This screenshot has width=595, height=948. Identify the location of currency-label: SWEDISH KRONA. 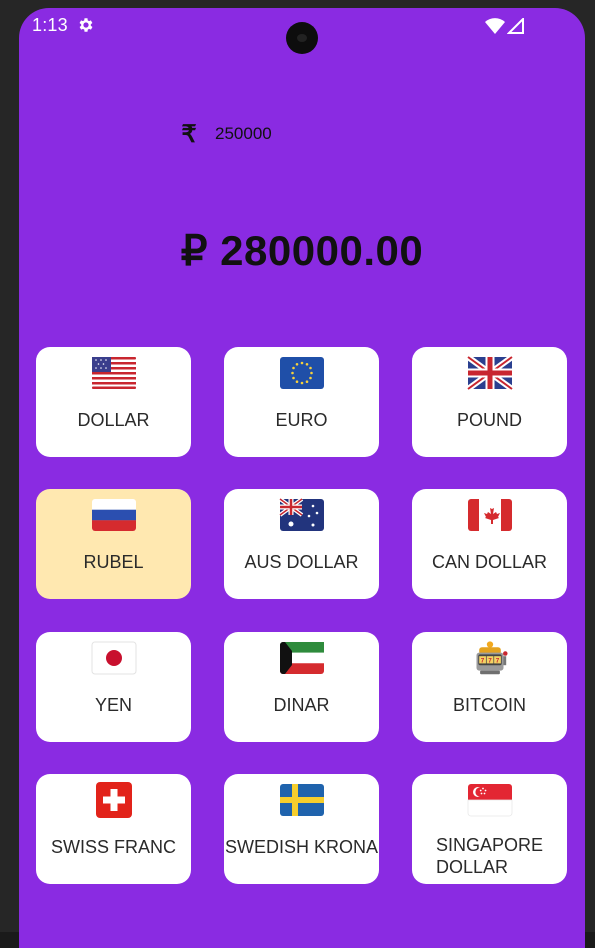
(301, 847).